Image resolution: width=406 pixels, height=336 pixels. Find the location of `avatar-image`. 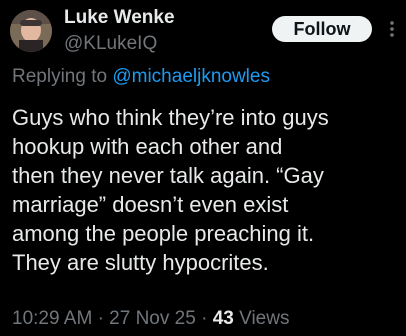

avatar-image is located at coordinates (31, 31).